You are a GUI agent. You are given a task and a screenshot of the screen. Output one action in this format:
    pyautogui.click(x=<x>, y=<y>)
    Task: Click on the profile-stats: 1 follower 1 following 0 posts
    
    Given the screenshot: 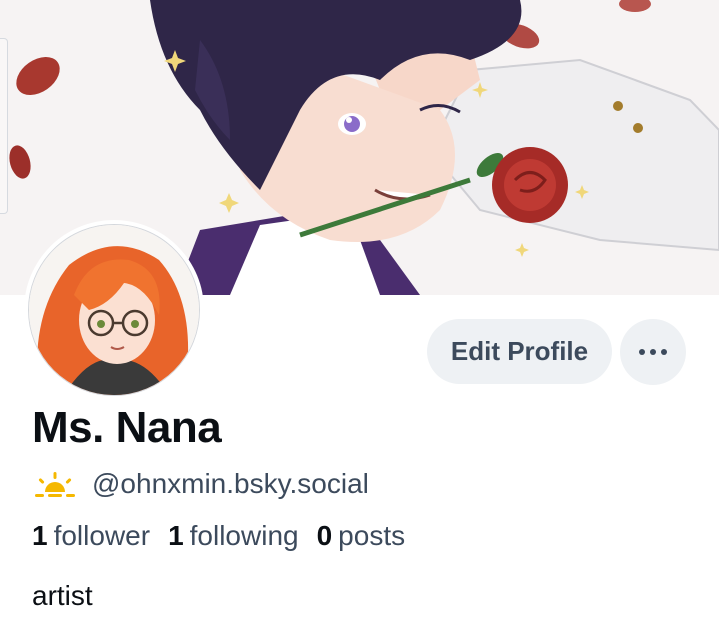 What is the action you would take?
    pyautogui.click(x=227, y=536)
    